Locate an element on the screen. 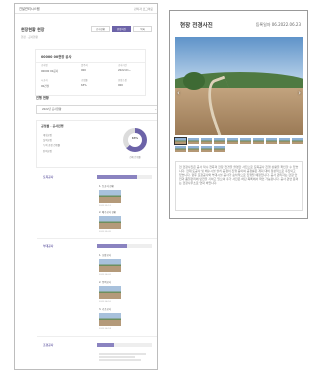  progress-percent: 63% is located at coordinates (135, 138).